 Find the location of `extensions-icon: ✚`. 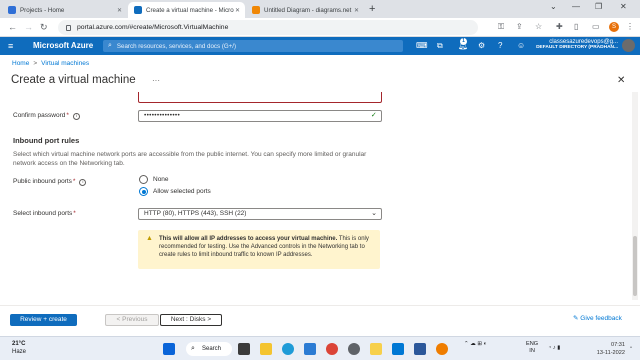

extensions-icon: ✚ is located at coordinates (559, 26).